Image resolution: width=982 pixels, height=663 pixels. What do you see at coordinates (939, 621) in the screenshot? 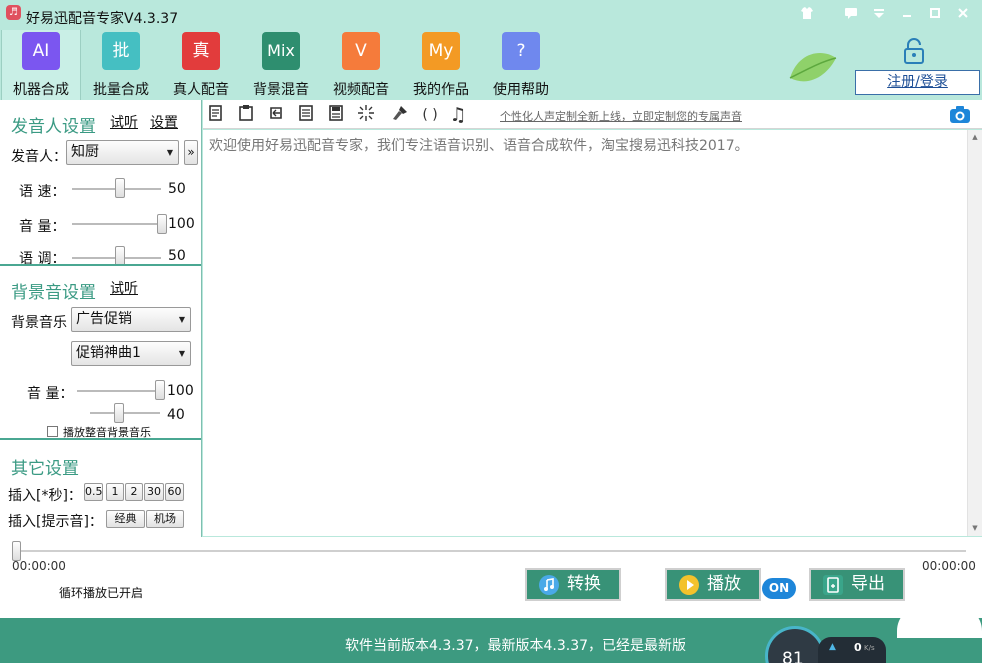
I see `cloud-decoration` at bounding box center [939, 621].